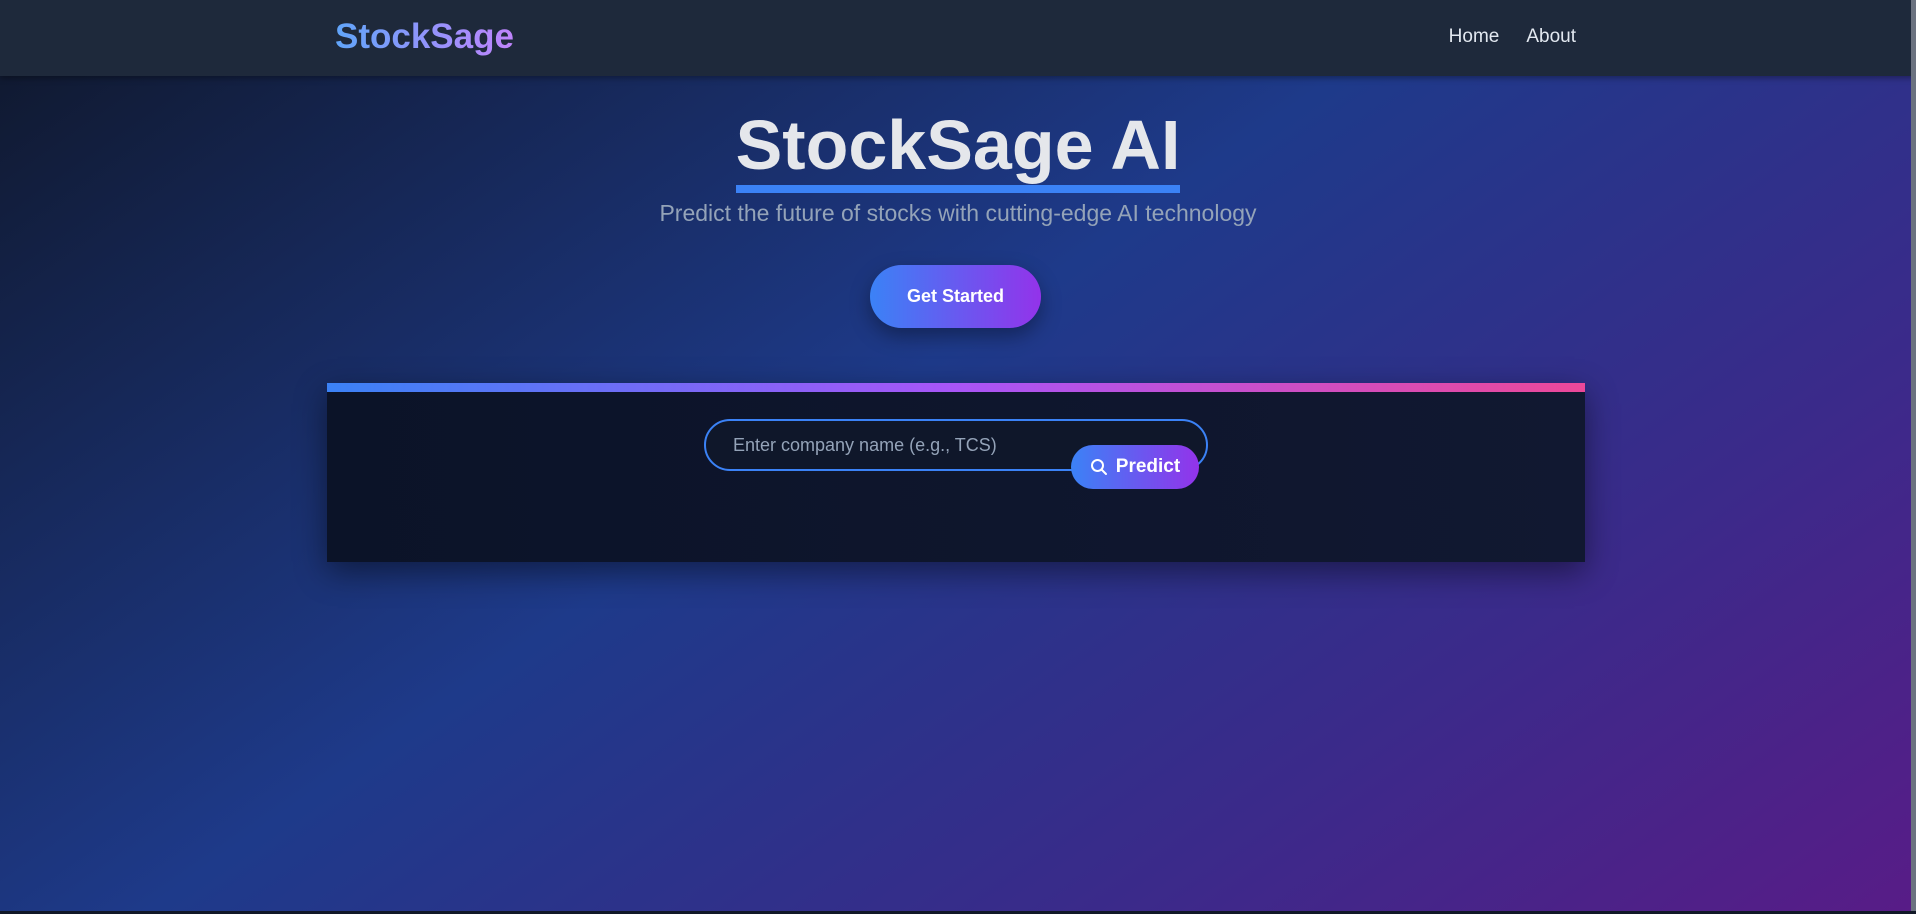 This screenshot has width=1916, height=914. What do you see at coordinates (1148, 466) in the screenshot?
I see `predict-button-label: Predict` at bounding box center [1148, 466].